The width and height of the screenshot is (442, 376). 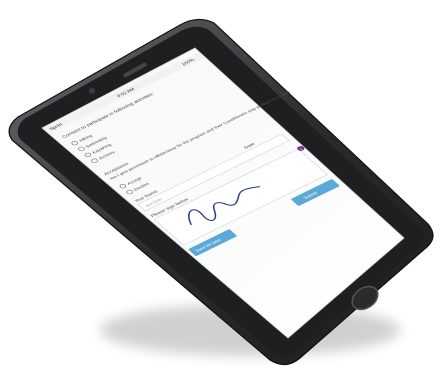 What do you see at coordinates (92, 91) in the screenshot?
I see `camera-dot` at bounding box center [92, 91].